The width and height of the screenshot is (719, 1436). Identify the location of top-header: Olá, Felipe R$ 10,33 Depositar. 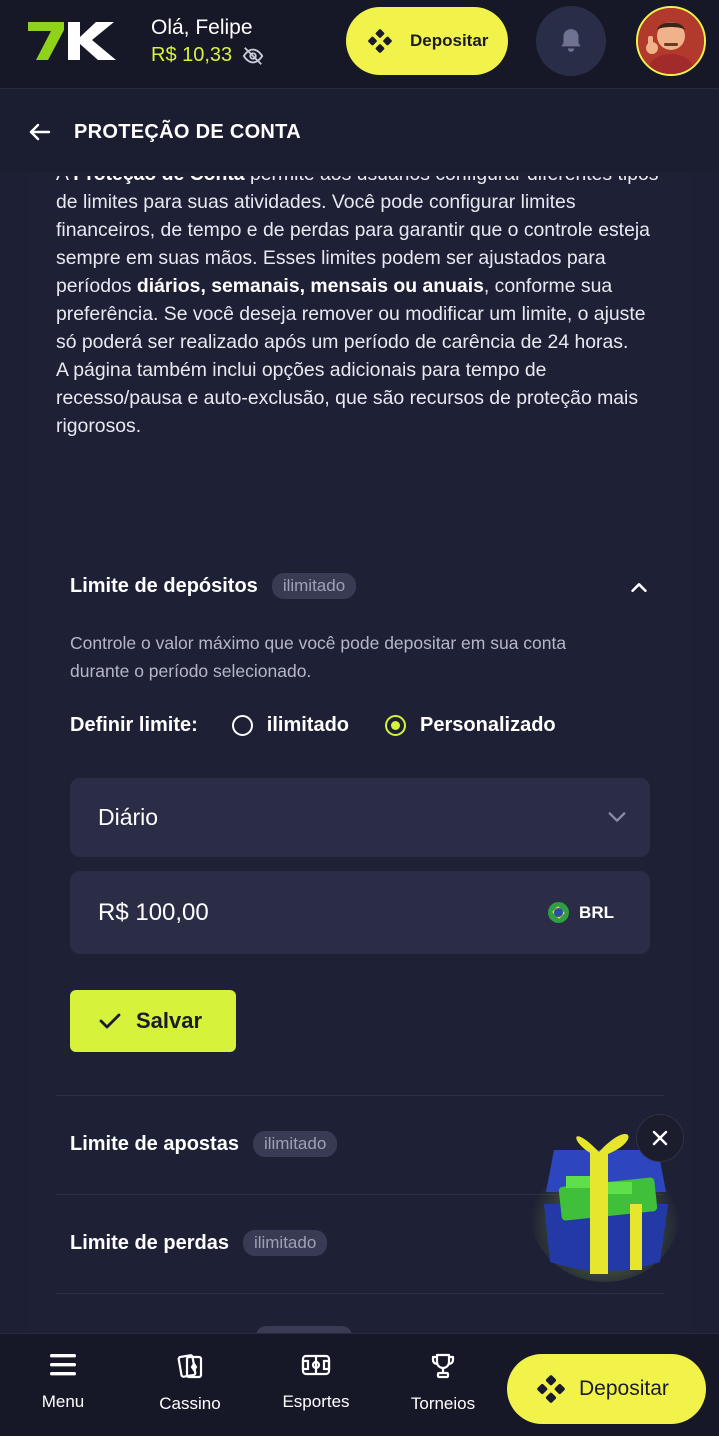
(359, 44).